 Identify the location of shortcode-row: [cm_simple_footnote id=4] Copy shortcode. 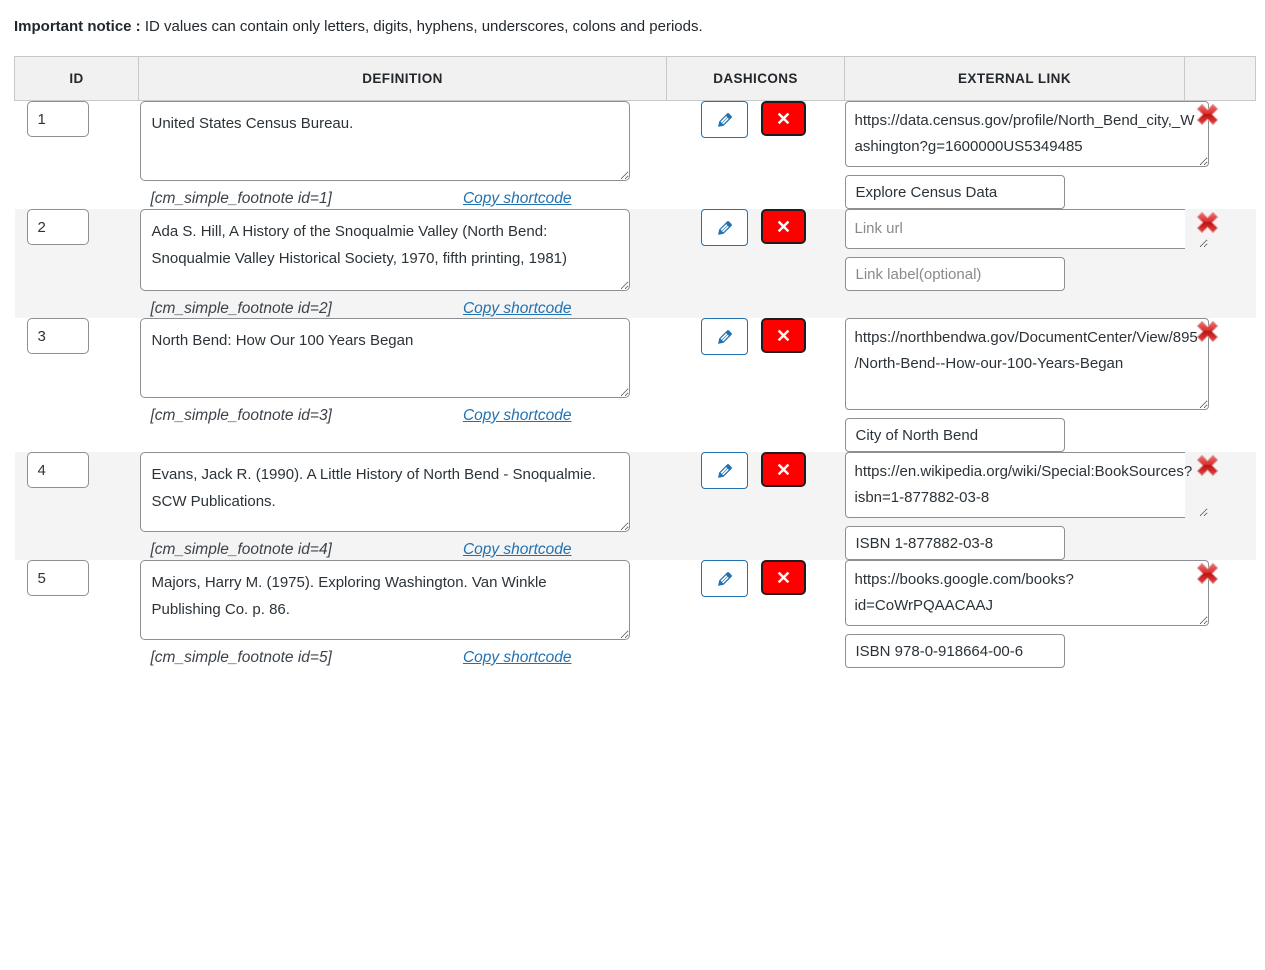
(385, 550).